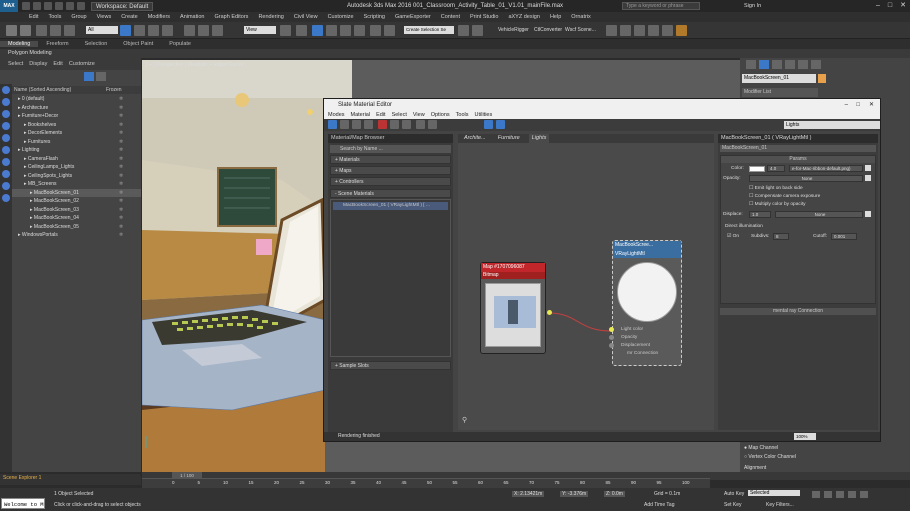 The height and width of the screenshot is (511, 910). What do you see at coordinates (76, 184) in the screenshot?
I see `tree-row: ▸ MB_Screens ❄` at bounding box center [76, 184].